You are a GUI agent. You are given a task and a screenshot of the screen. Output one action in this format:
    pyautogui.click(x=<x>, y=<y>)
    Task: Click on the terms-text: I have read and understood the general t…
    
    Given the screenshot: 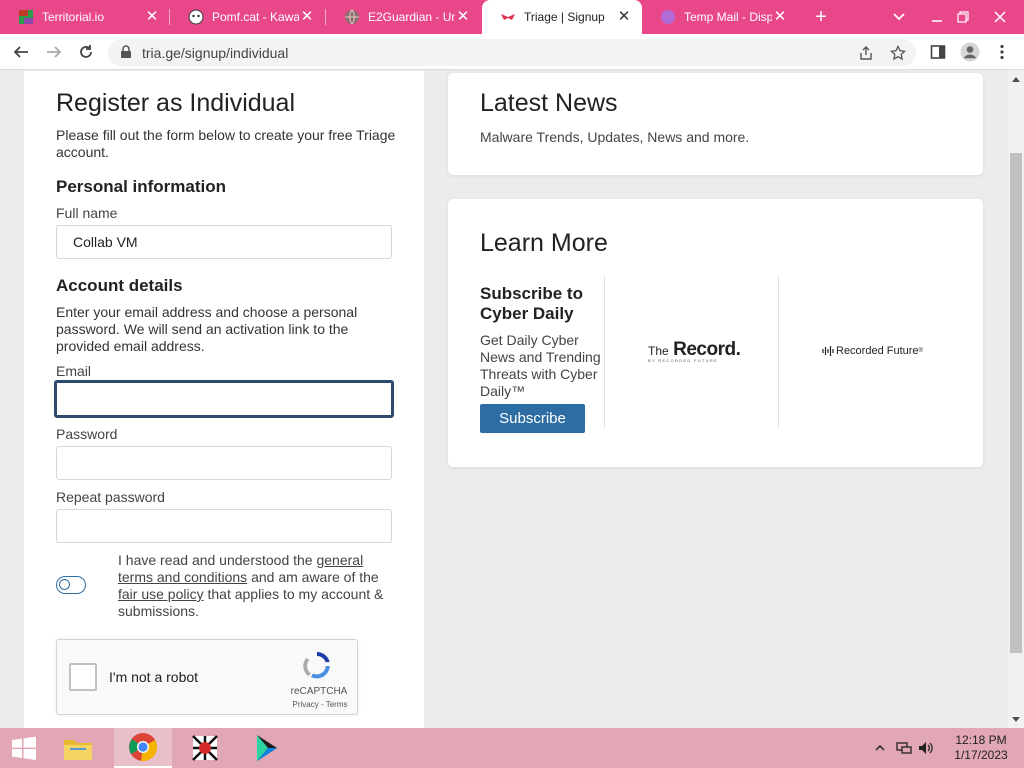 What is the action you would take?
    pyautogui.click(x=258, y=586)
    